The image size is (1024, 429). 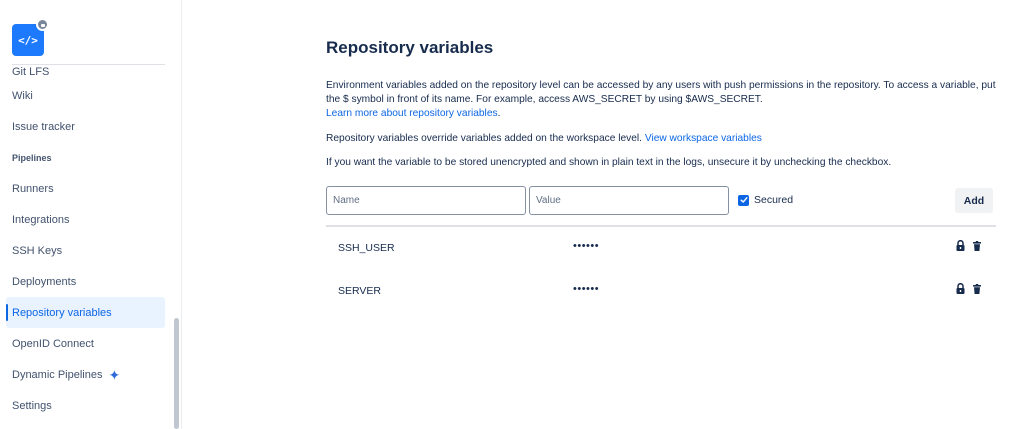 What do you see at coordinates (53, 343) in the screenshot?
I see `sidebar-item-label: OpenID Connect` at bounding box center [53, 343].